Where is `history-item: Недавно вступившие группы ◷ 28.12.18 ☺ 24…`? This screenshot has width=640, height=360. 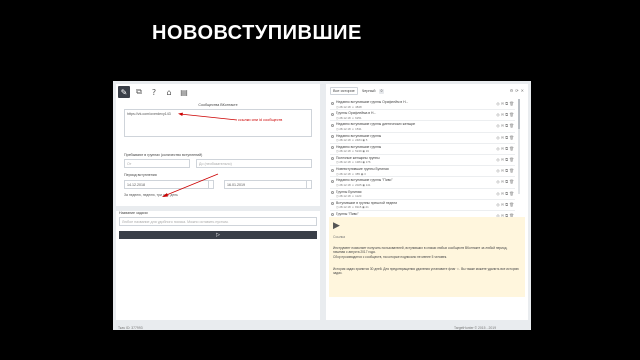 history-item: Недавно вступившие группы ◷ 28.12.18 ☺ 24… is located at coordinates (422, 138).